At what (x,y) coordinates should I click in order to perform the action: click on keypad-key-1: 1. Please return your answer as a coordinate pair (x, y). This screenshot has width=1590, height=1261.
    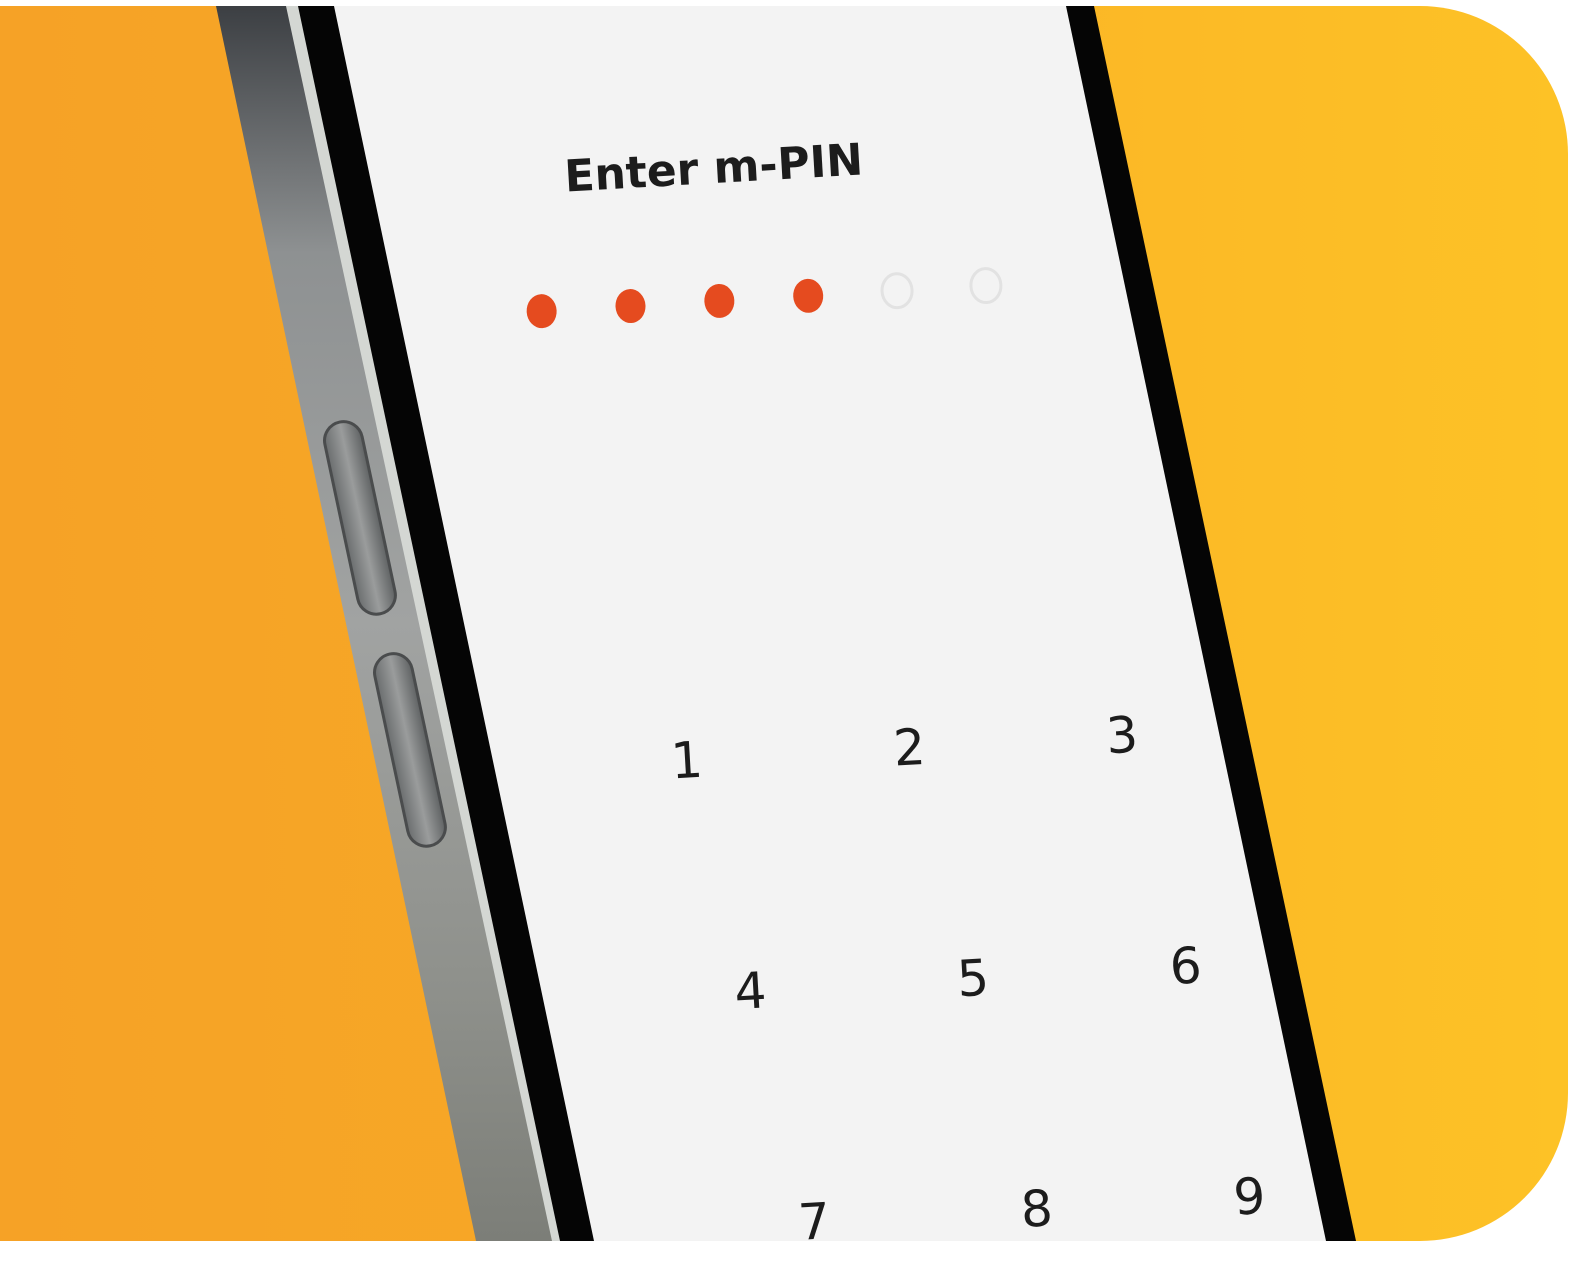
    Looking at the image, I should click on (686, 761).